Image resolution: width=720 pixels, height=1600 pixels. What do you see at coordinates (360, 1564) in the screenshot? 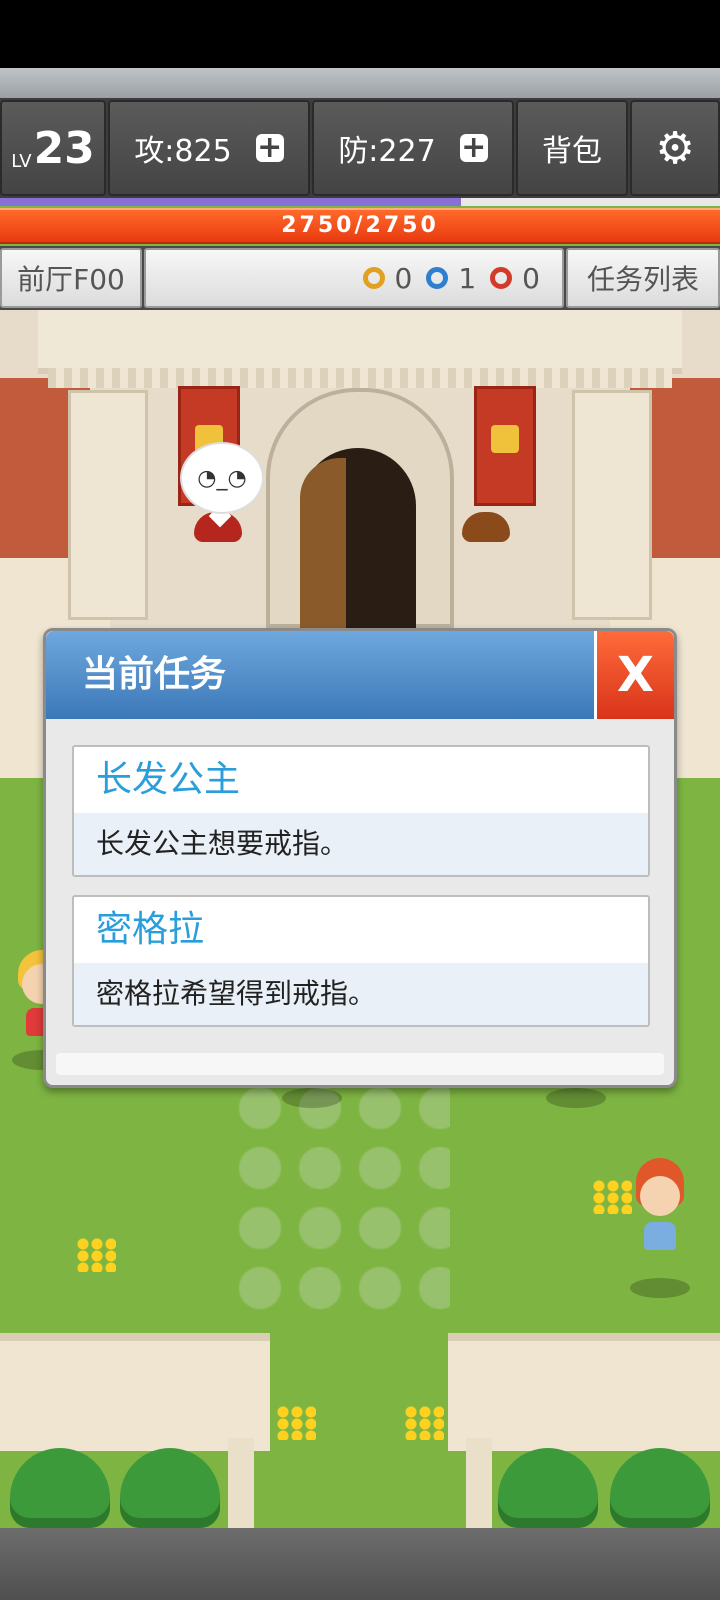
I see `navigation-bar` at bounding box center [360, 1564].